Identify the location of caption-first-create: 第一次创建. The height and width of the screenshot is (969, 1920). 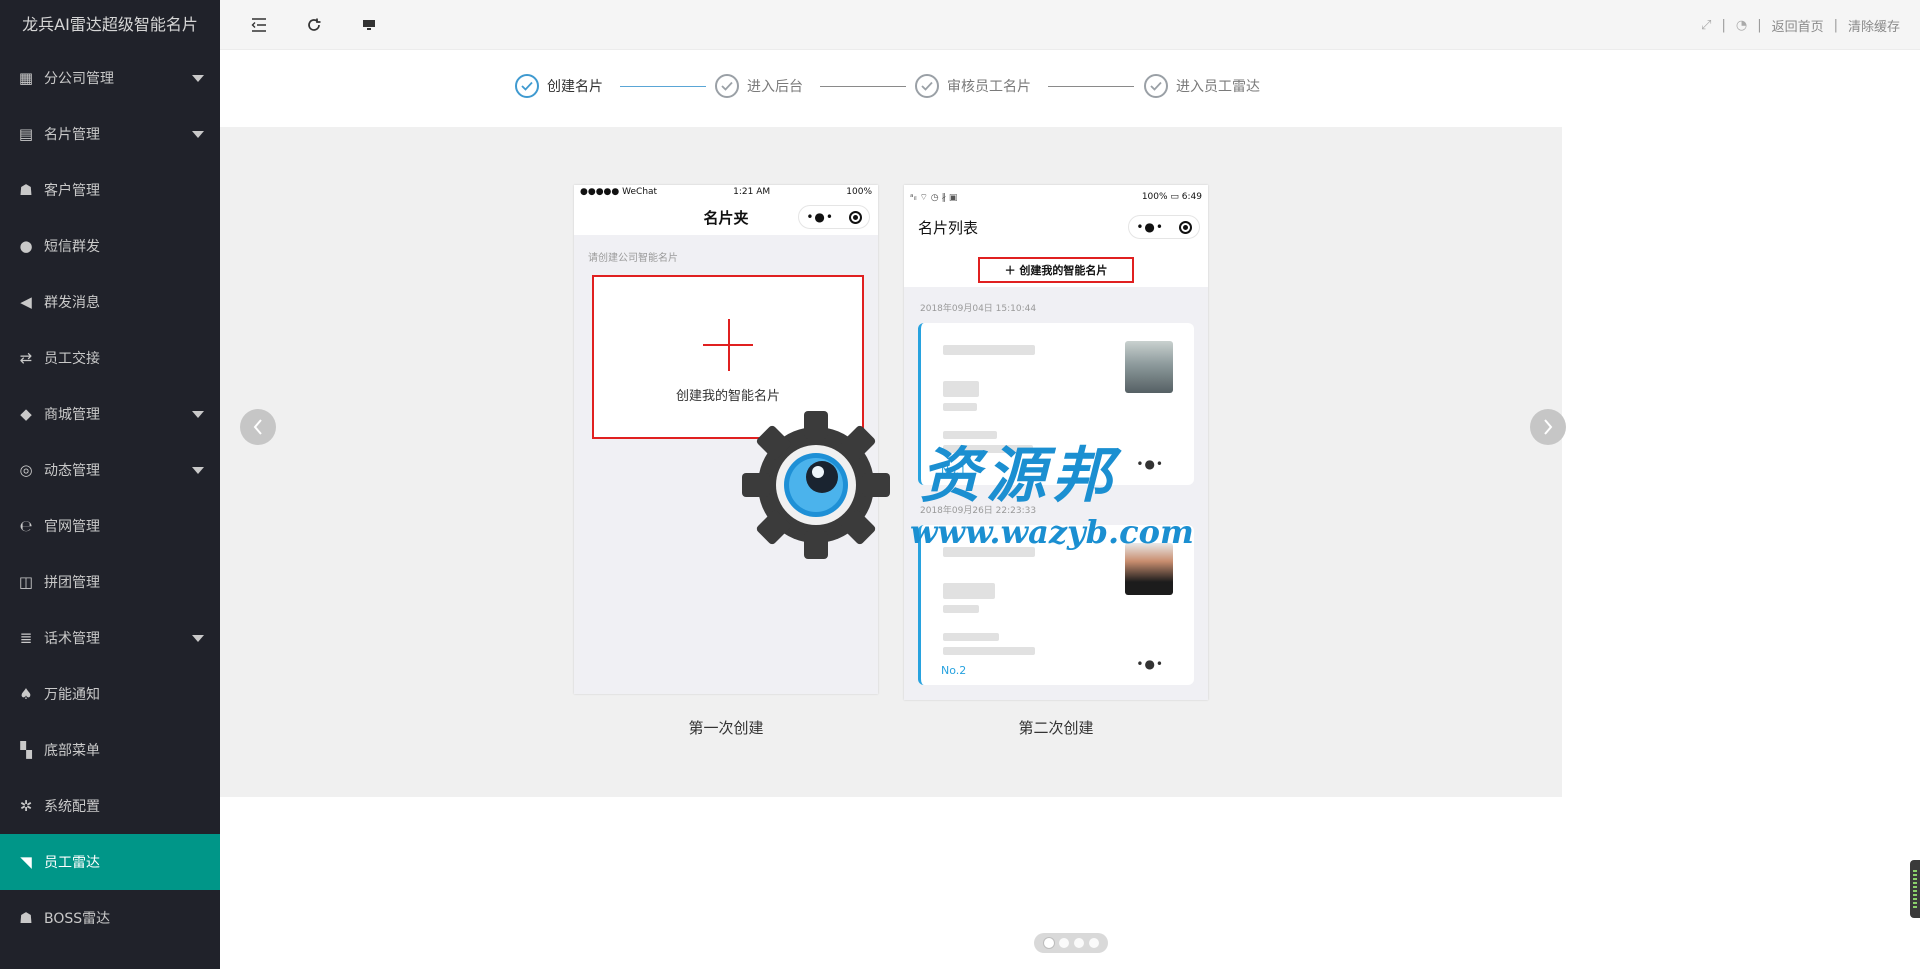
(726, 728).